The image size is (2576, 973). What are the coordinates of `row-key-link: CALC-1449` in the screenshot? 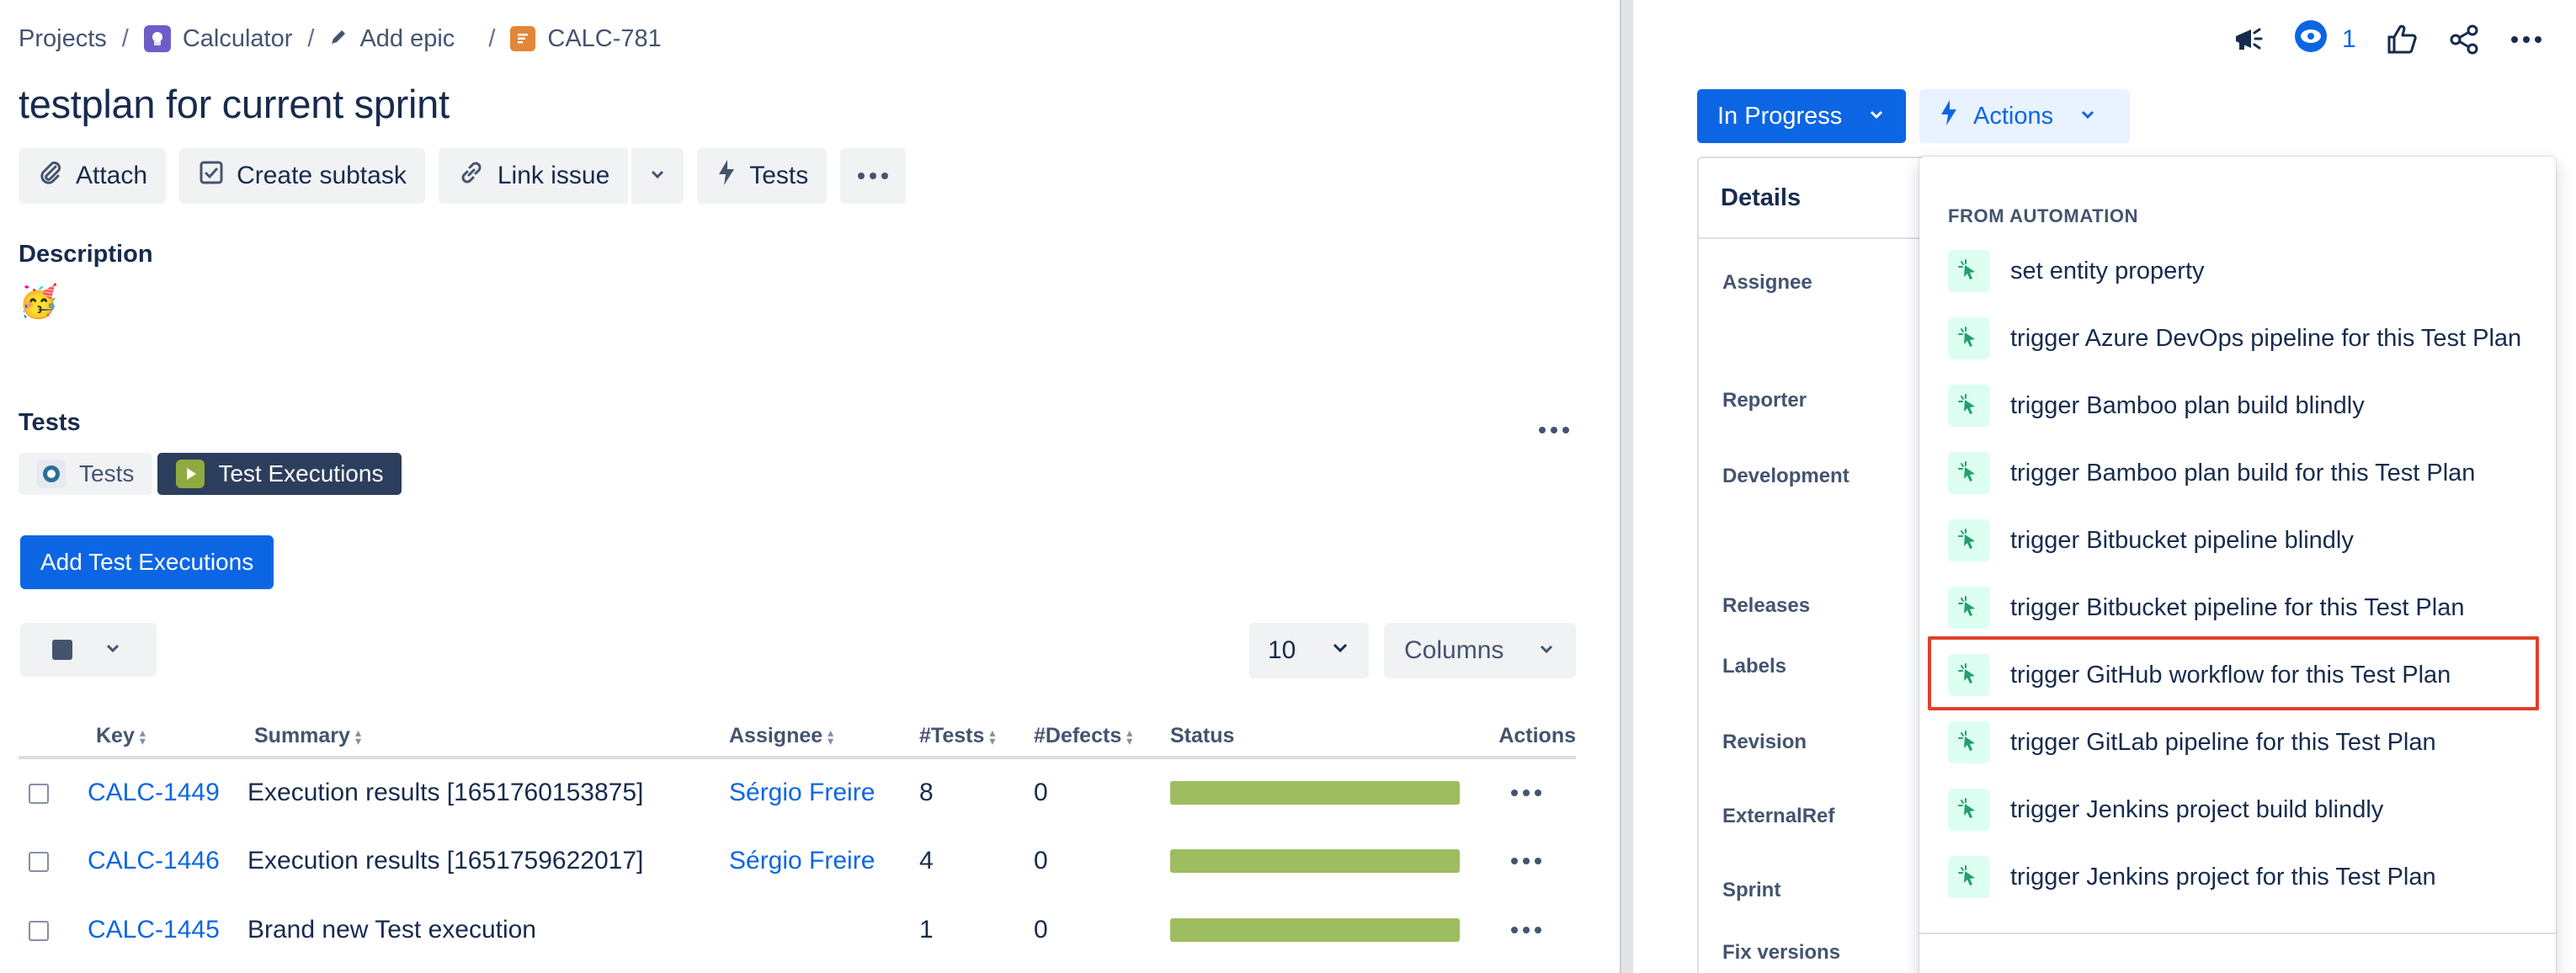 It's located at (154, 792).